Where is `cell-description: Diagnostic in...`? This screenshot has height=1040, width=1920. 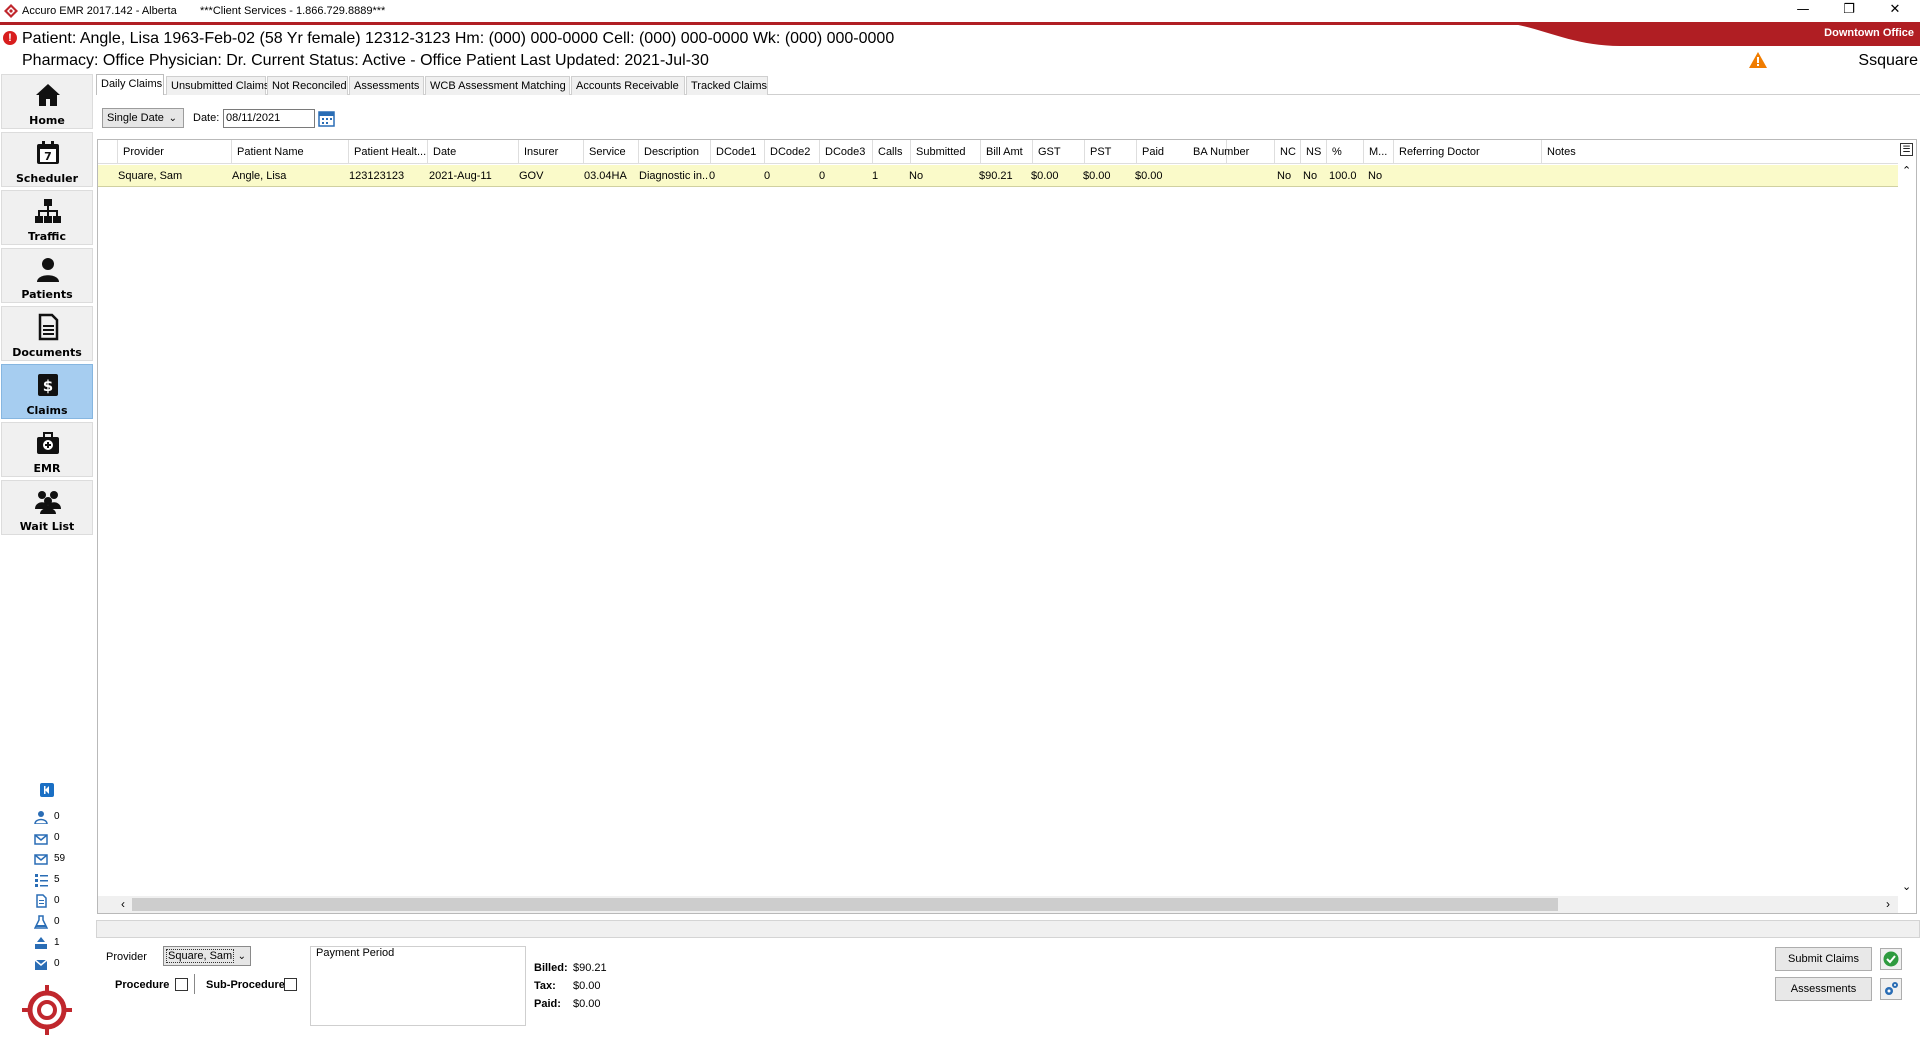
cell-description: Diagnostic in... is located at coordinates (674, 176).